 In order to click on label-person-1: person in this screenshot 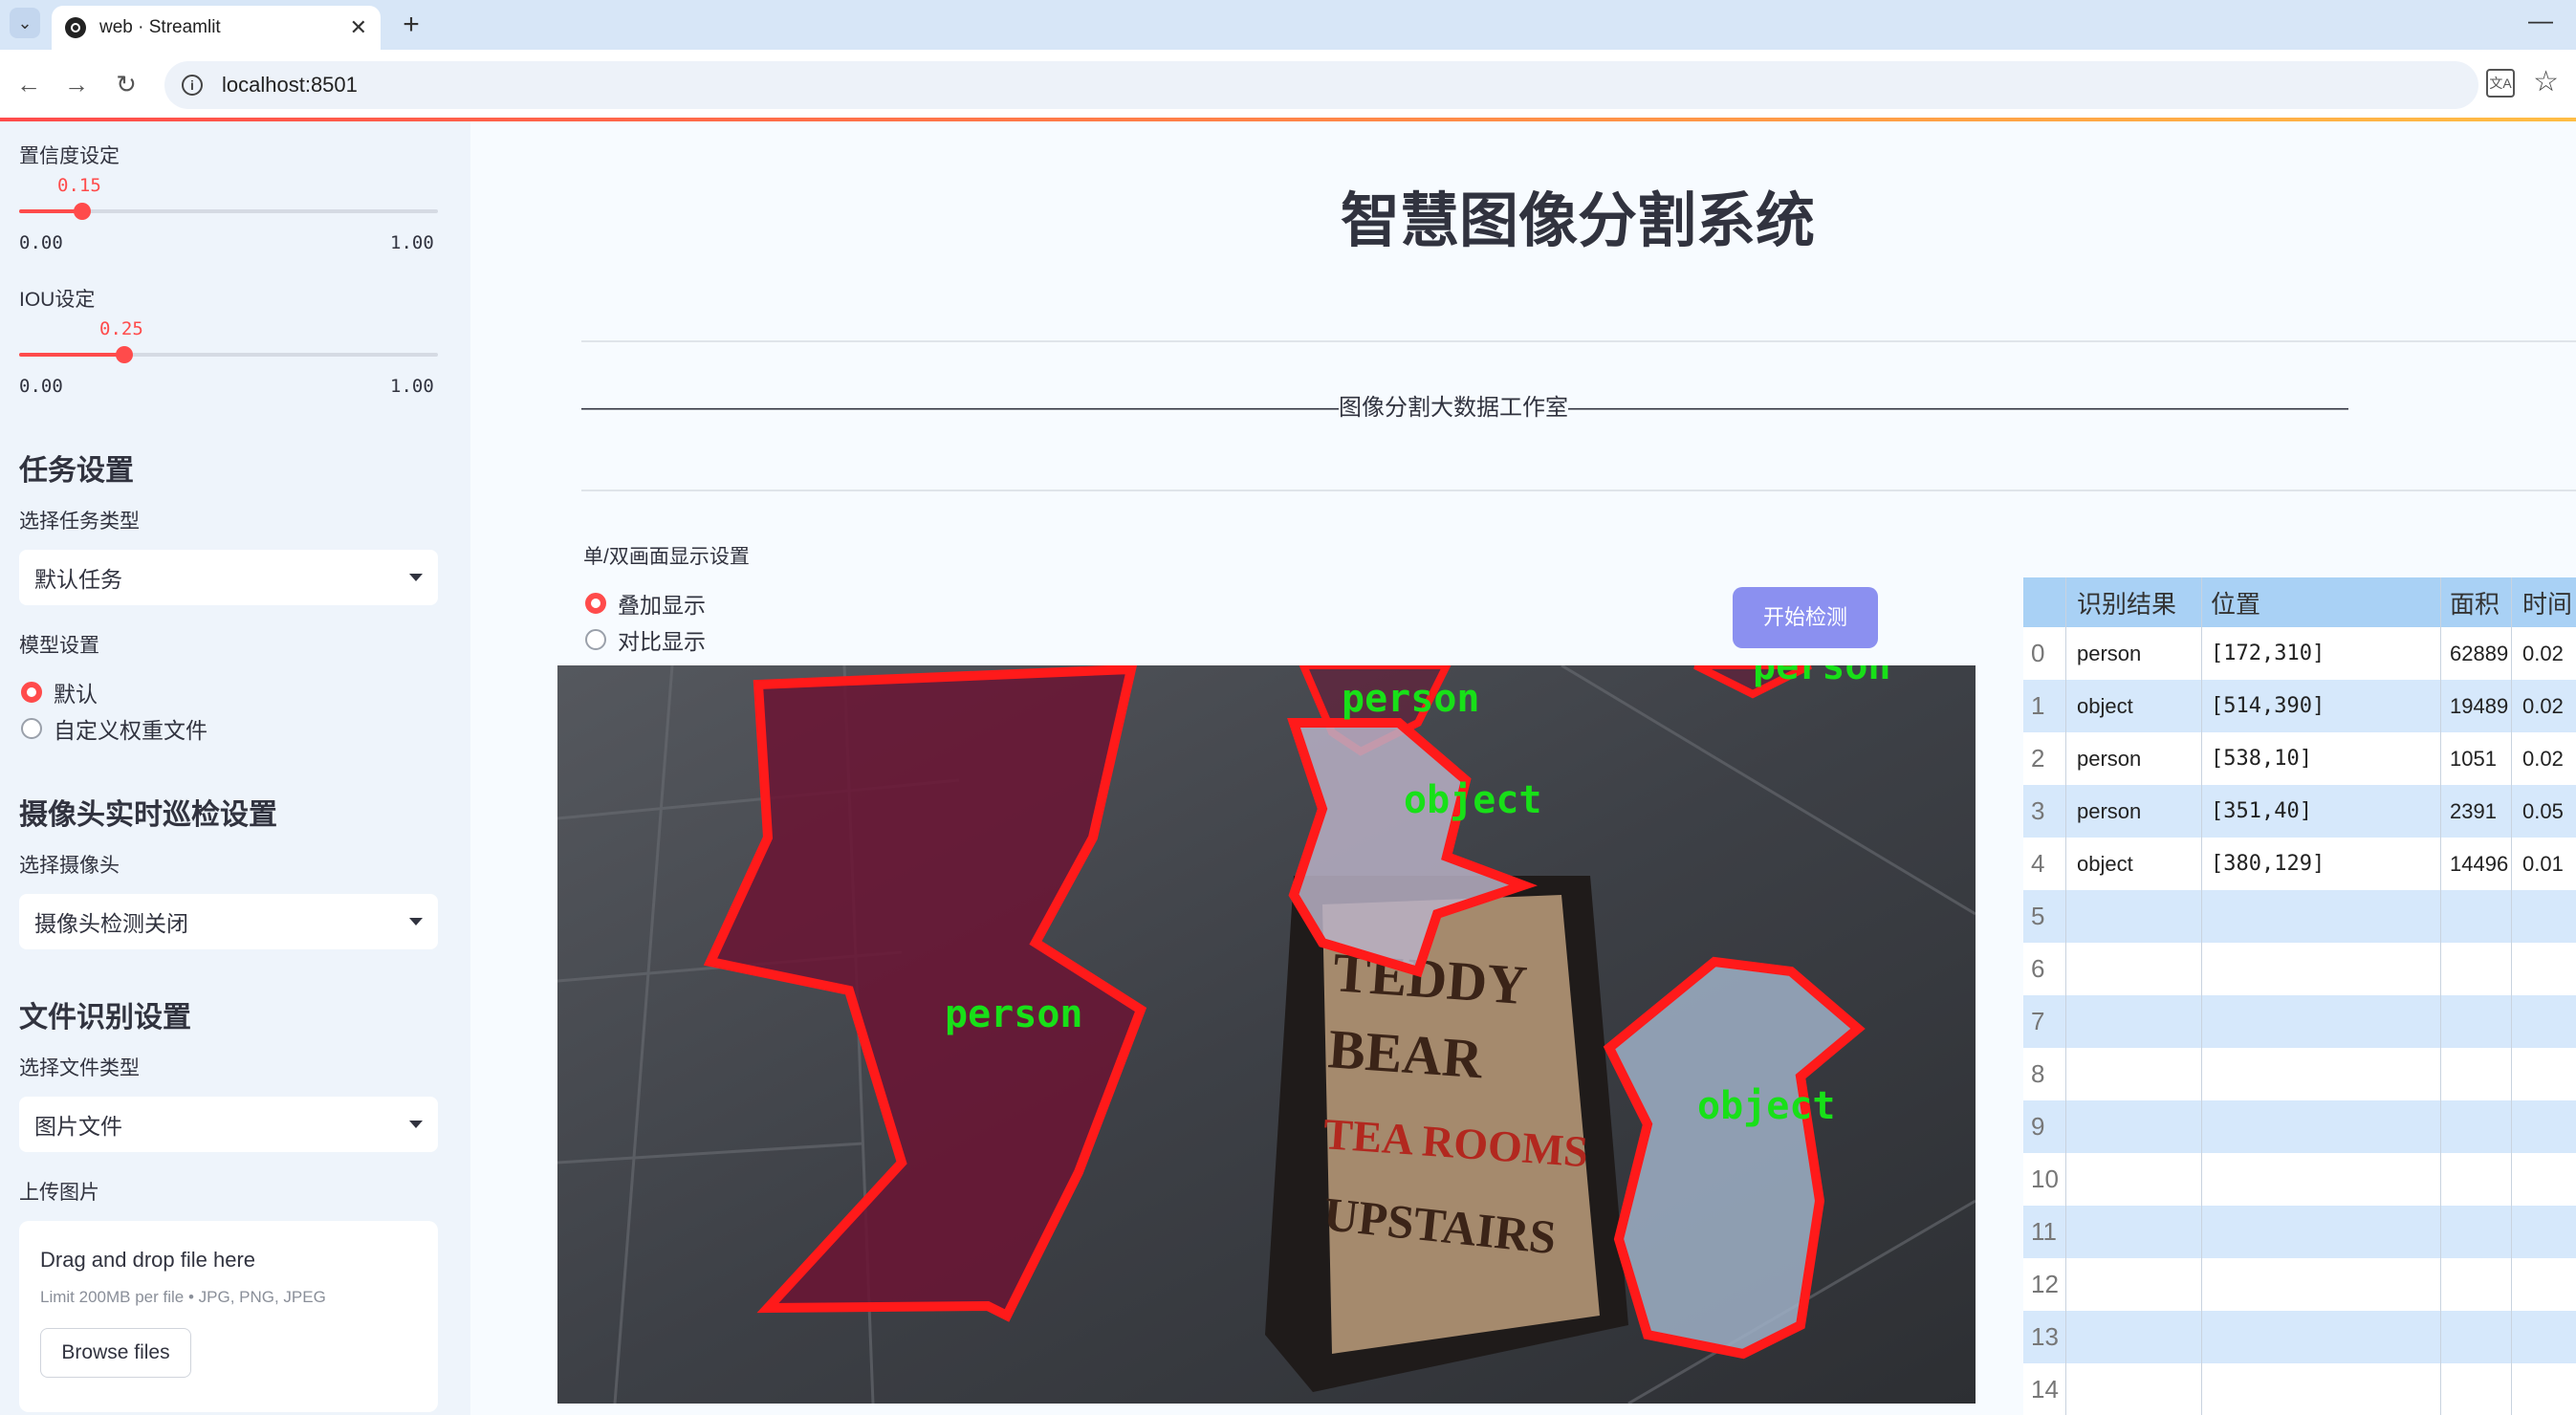, I will do `click(1014, 1014)`.